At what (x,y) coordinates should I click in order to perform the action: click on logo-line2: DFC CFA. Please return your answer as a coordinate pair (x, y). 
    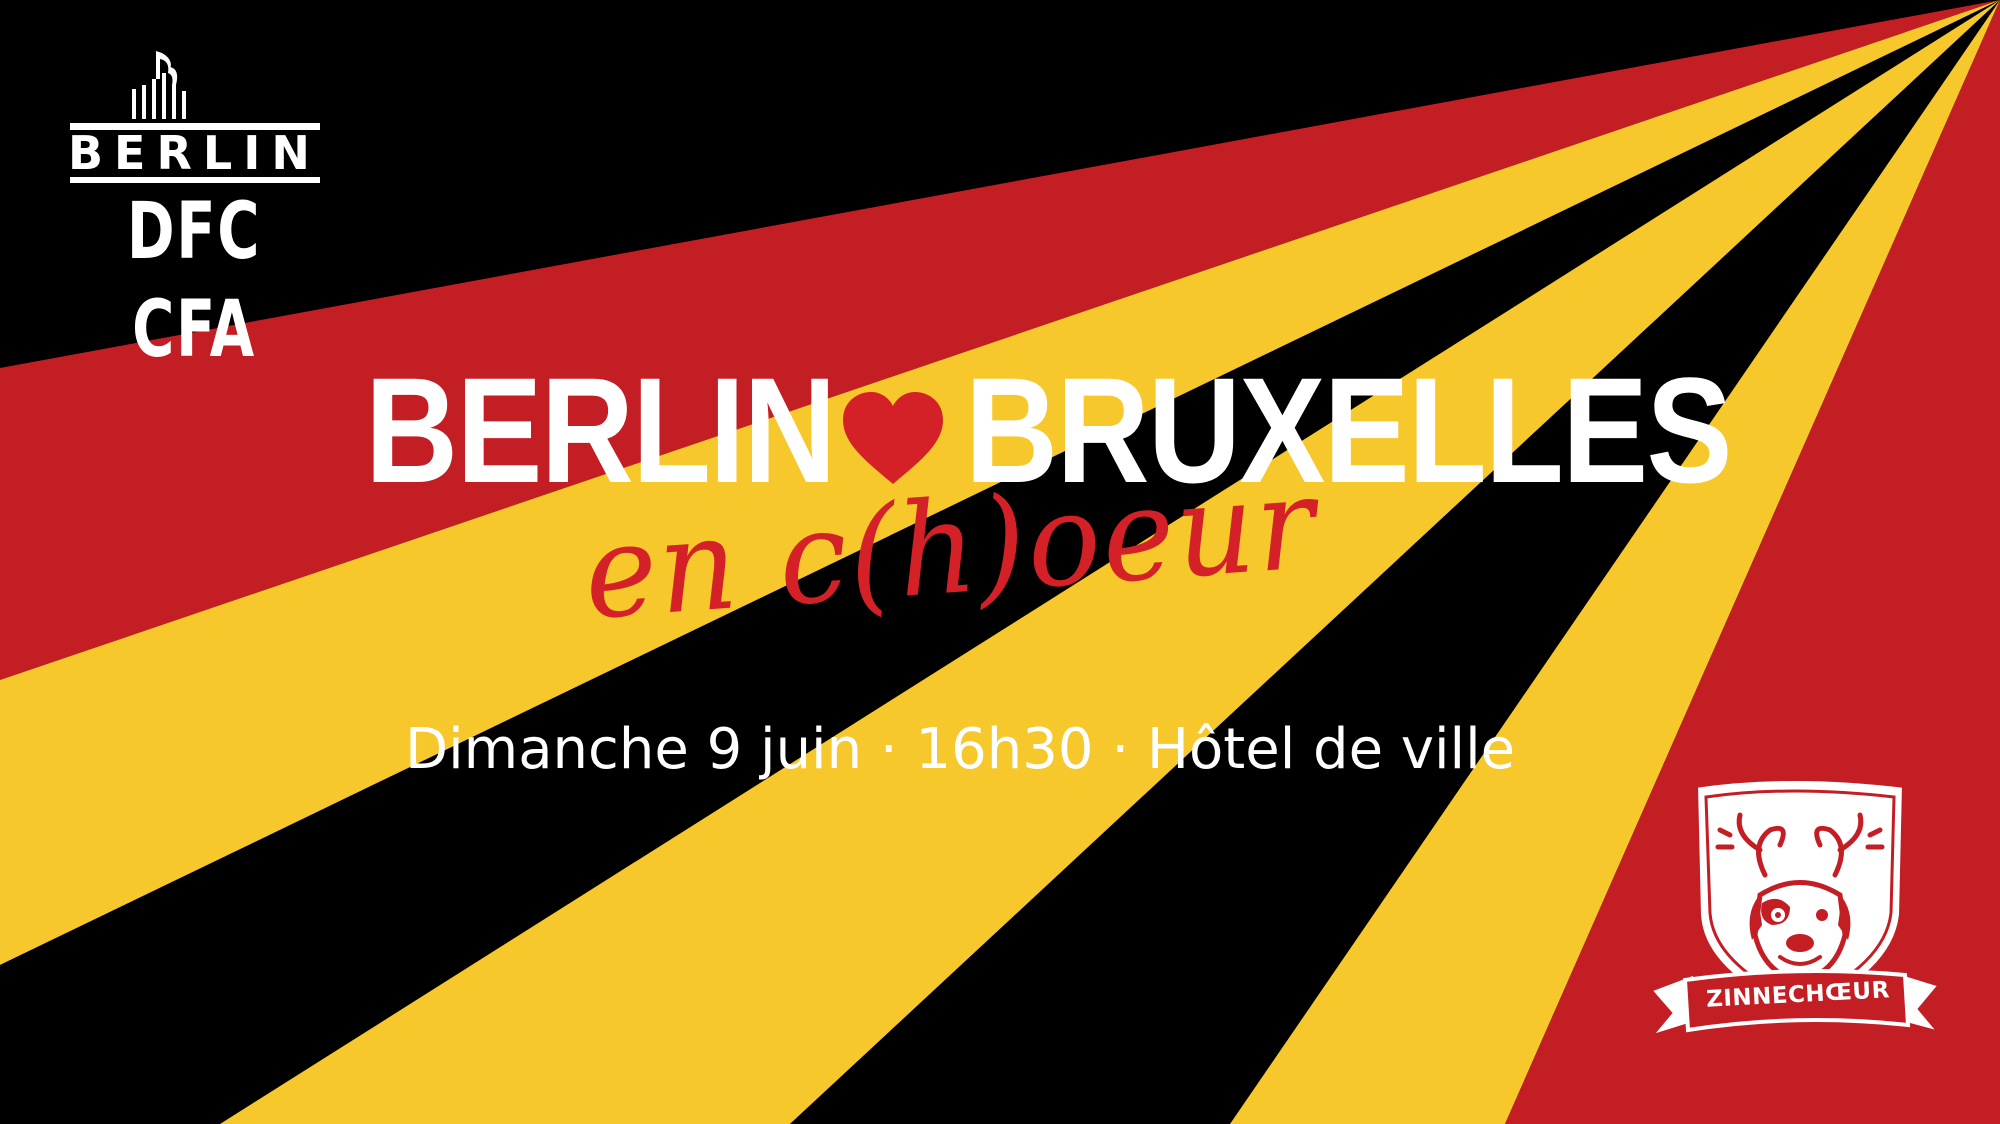
    Looking at the image, I should click on (194, 281).